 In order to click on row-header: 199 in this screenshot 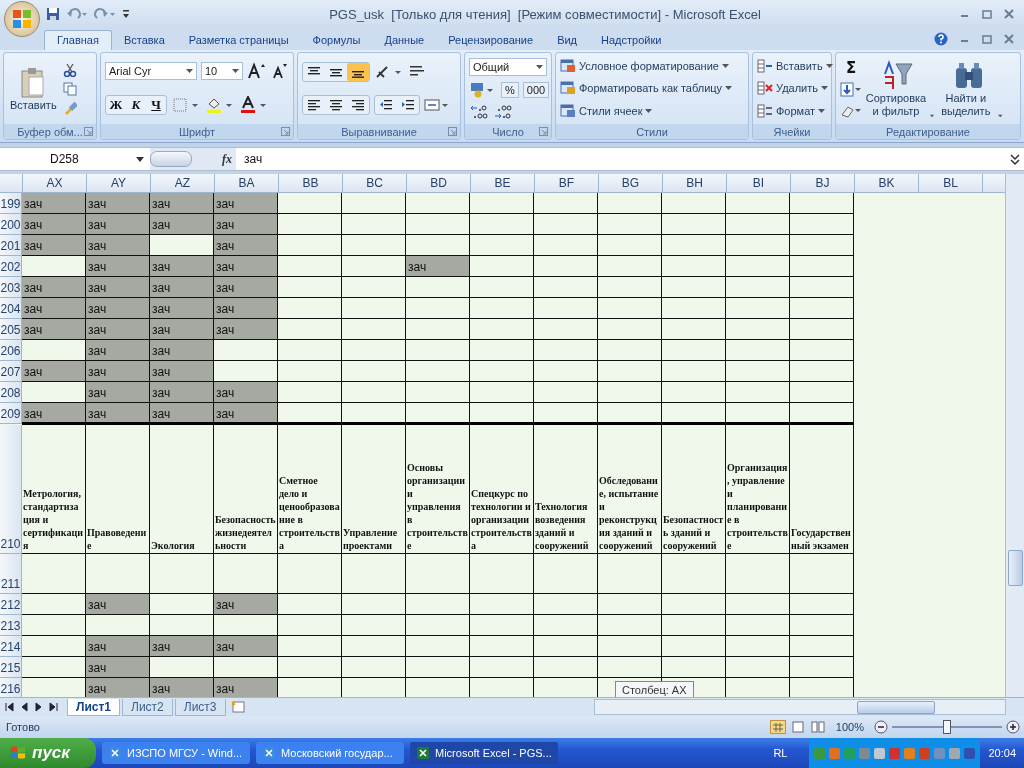, I will do `click(11, 203)`.